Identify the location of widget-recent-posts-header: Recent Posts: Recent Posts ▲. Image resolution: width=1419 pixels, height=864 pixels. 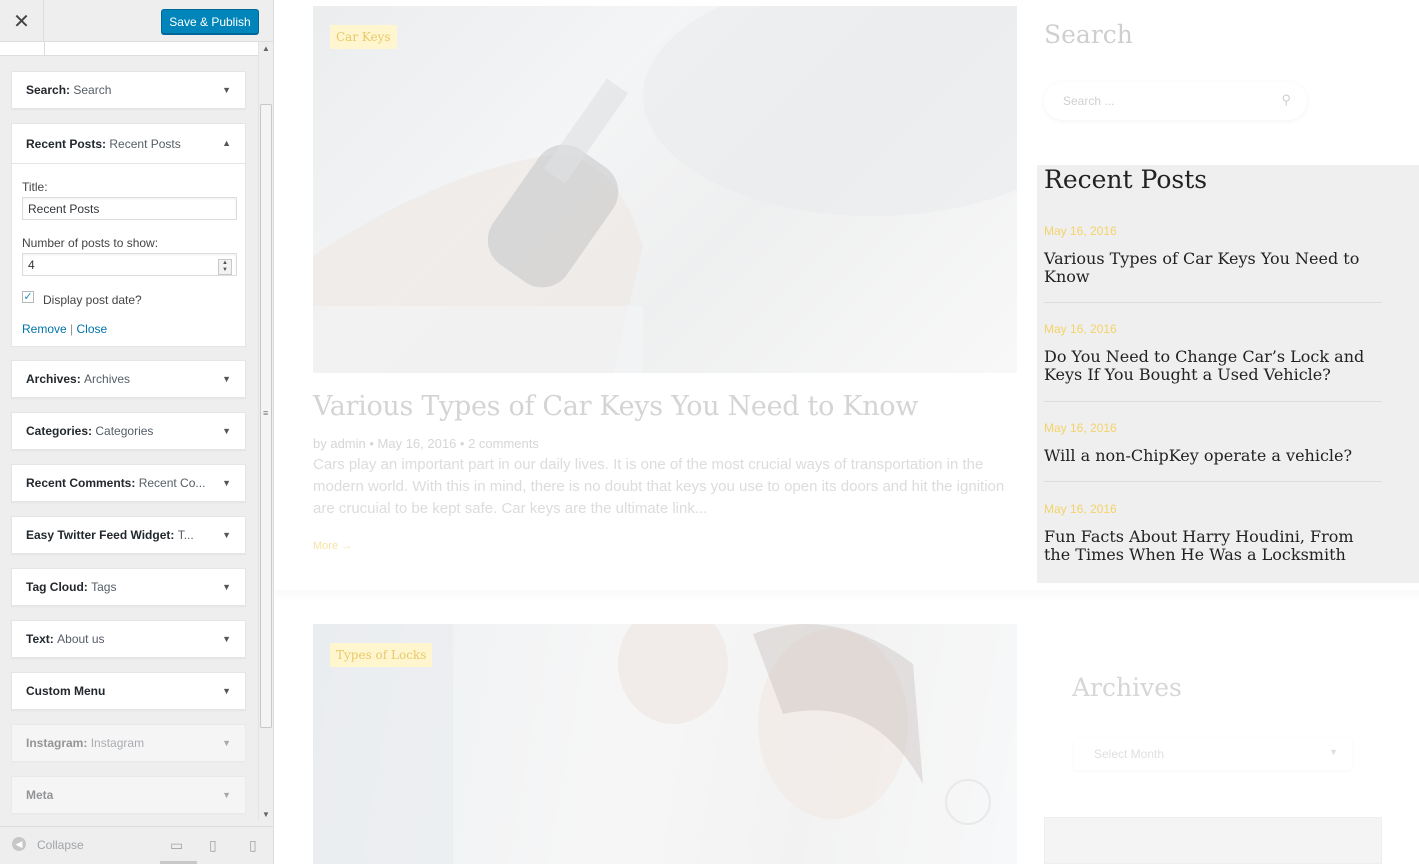
(128, 144).